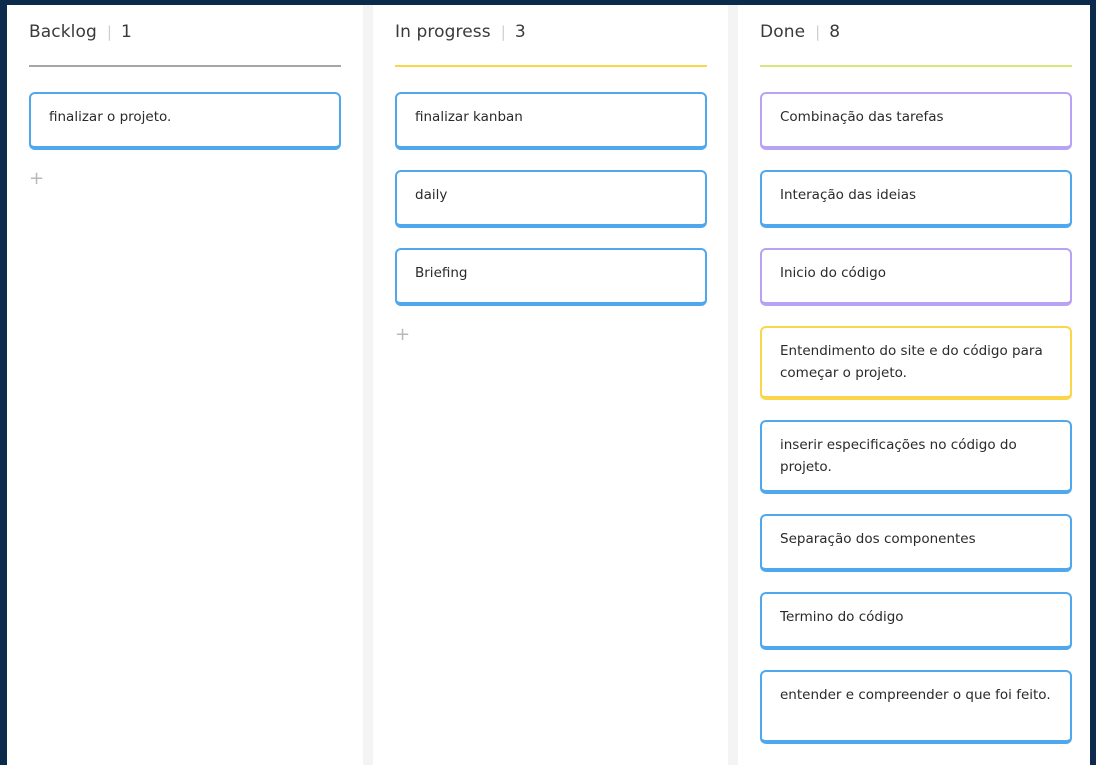  Describe the element at coordinates (551, 199) in the screenshot. I see `task-card: daily` at that location.